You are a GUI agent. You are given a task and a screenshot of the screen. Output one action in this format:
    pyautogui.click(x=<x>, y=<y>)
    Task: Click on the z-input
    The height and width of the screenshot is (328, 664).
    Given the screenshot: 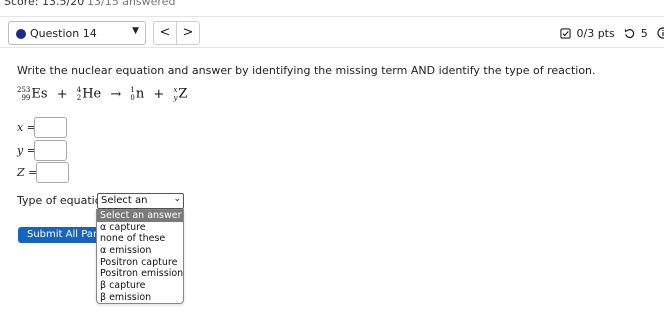 What is the action you would take?
    pyautogui.click(x=52, y=172)
    